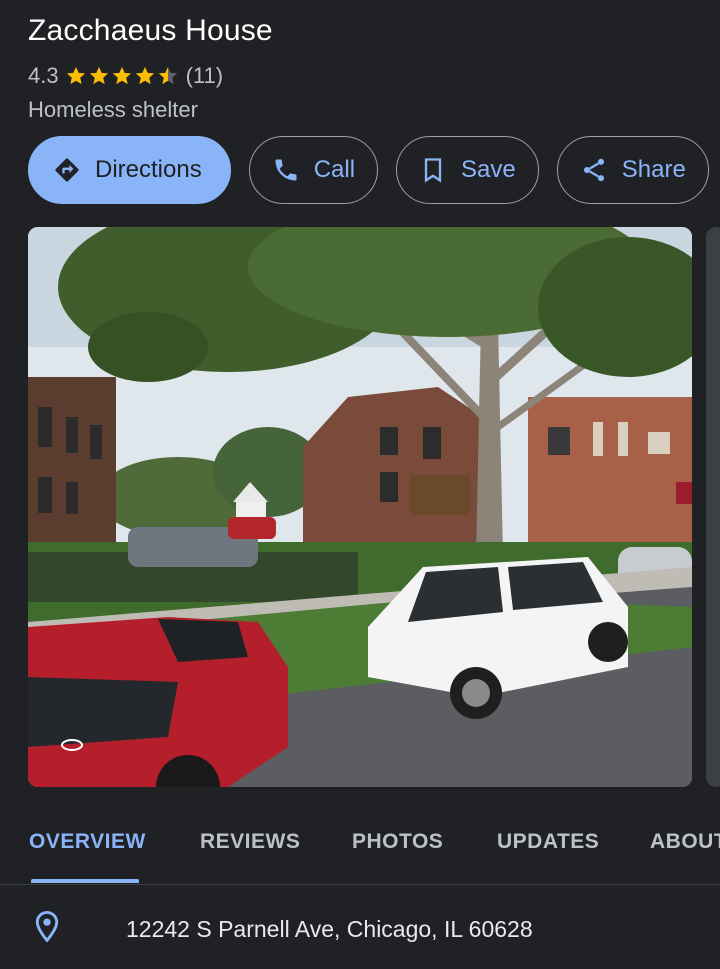  I want to click on directions-icon, so click(67, 170).